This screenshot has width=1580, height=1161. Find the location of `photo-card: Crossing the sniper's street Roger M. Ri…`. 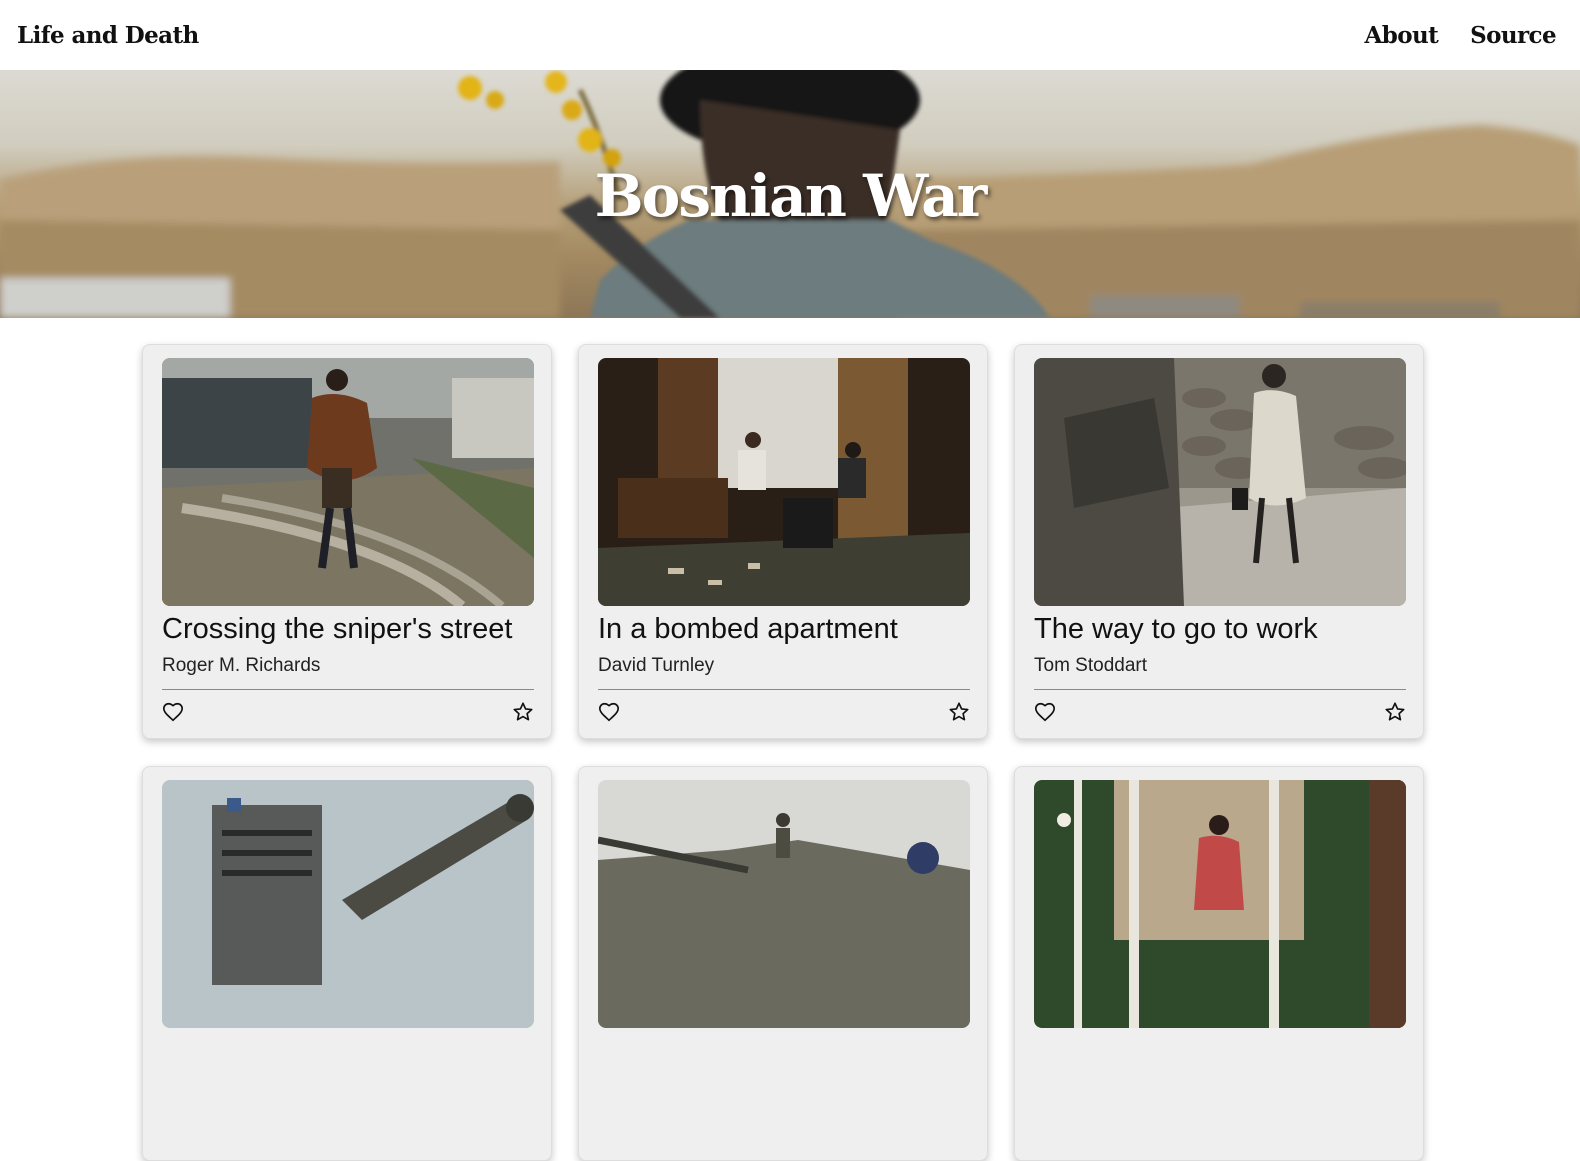

photo-card: Crossing the sniper's street Roger M. Ri… is located at coordinates (347, 541).